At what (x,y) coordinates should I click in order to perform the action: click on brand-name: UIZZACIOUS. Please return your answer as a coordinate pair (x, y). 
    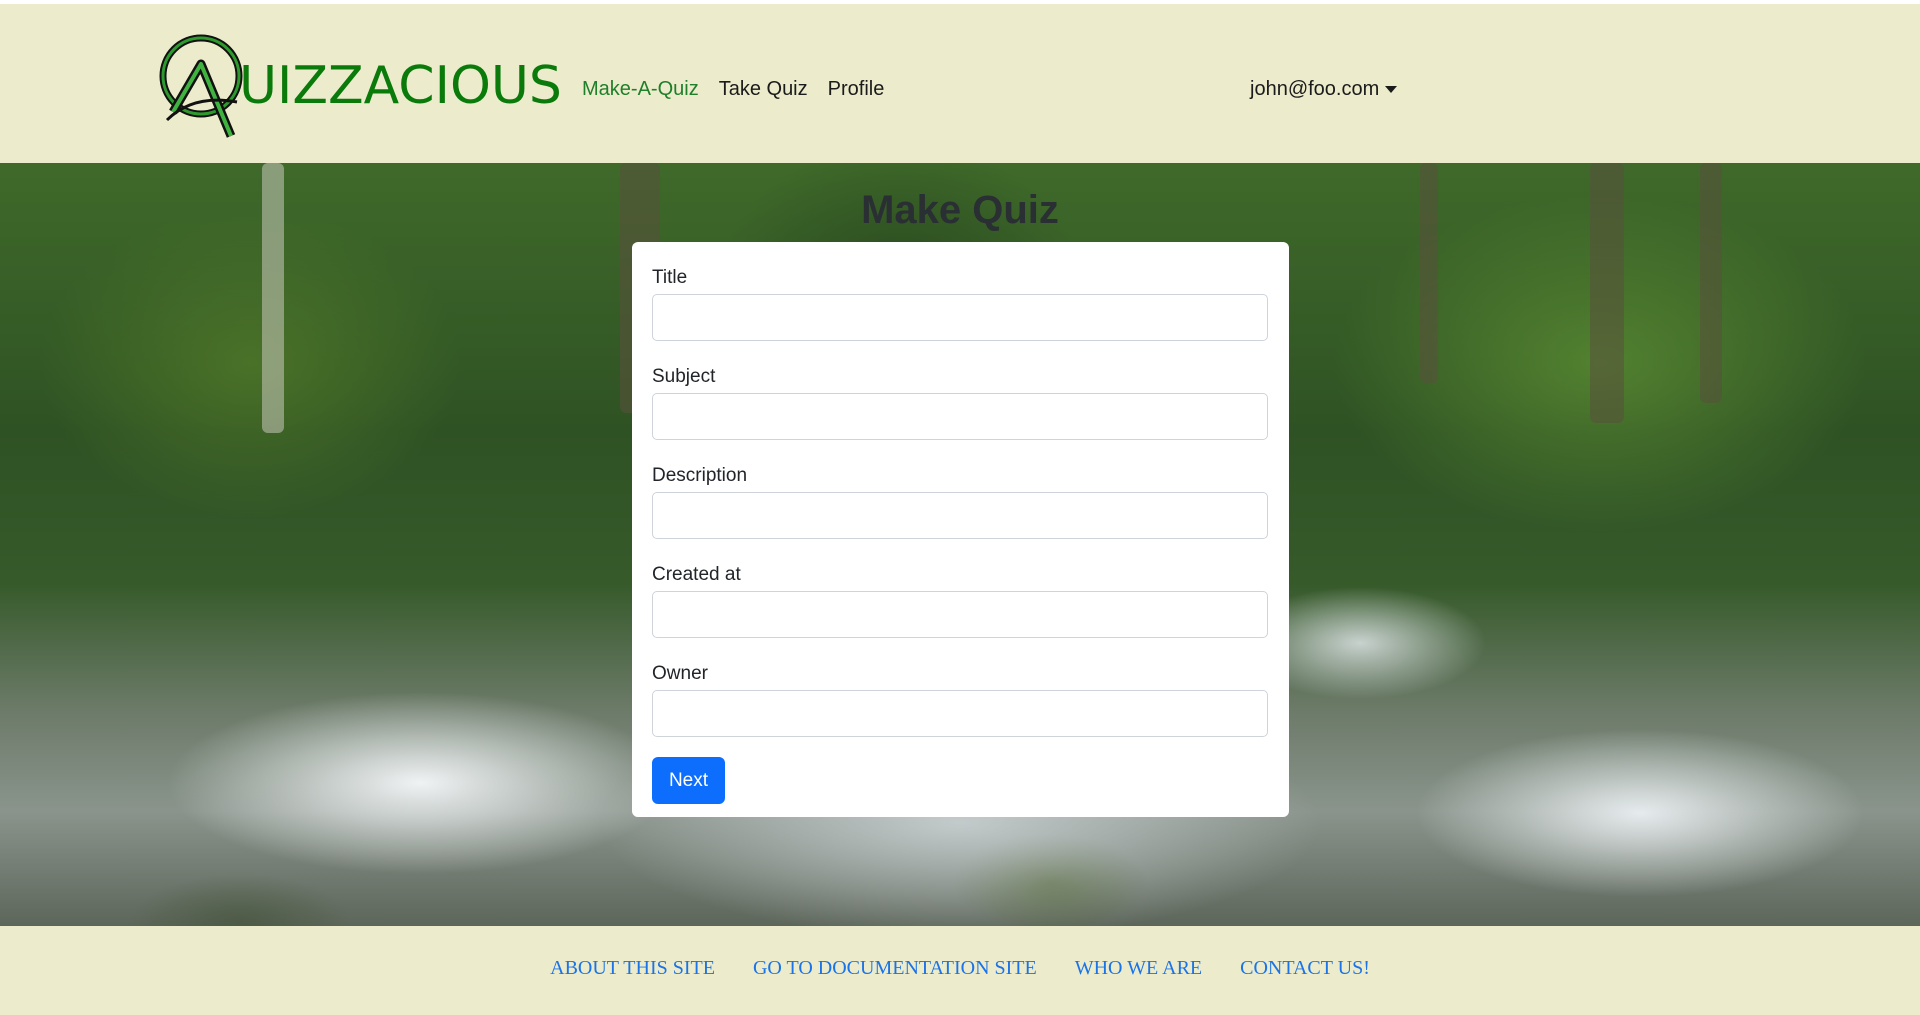
    Looking at the image, I should click on (400, 86).